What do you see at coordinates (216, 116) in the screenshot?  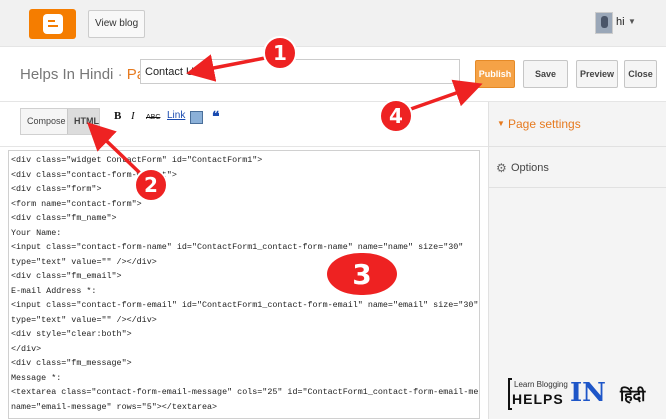 I see `quote-icon: ❝` at bounding box center [216, 116].